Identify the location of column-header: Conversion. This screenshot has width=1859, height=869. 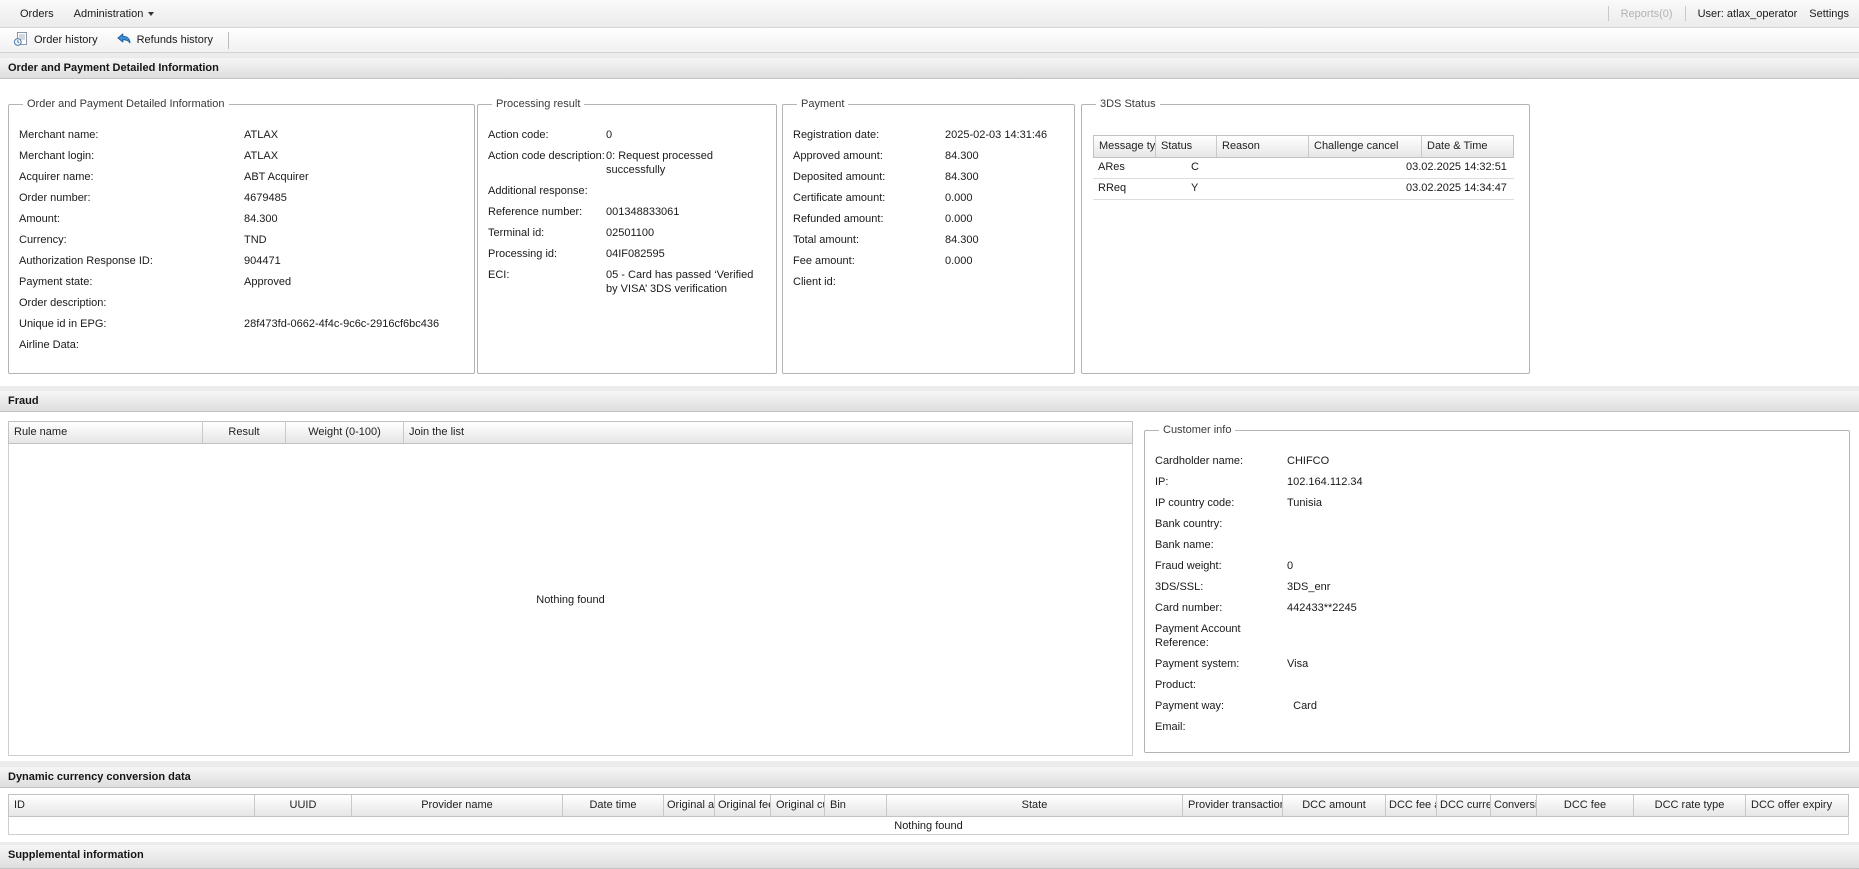
(1514, 805).